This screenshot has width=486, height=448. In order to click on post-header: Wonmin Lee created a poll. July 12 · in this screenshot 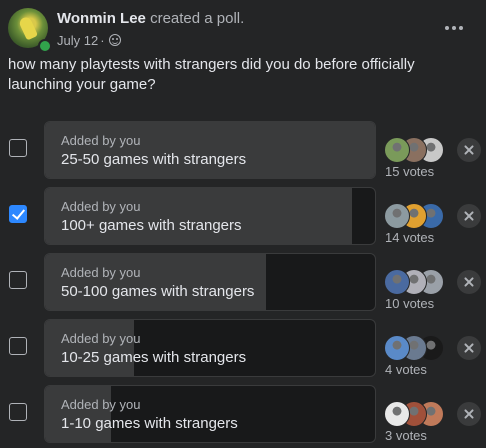, I will do `click(243, 29)`.